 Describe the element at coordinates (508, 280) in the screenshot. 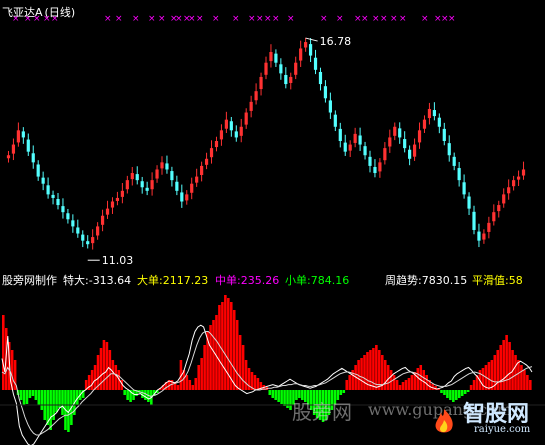

I see `smooth-value: 平滑值:58` at that location.